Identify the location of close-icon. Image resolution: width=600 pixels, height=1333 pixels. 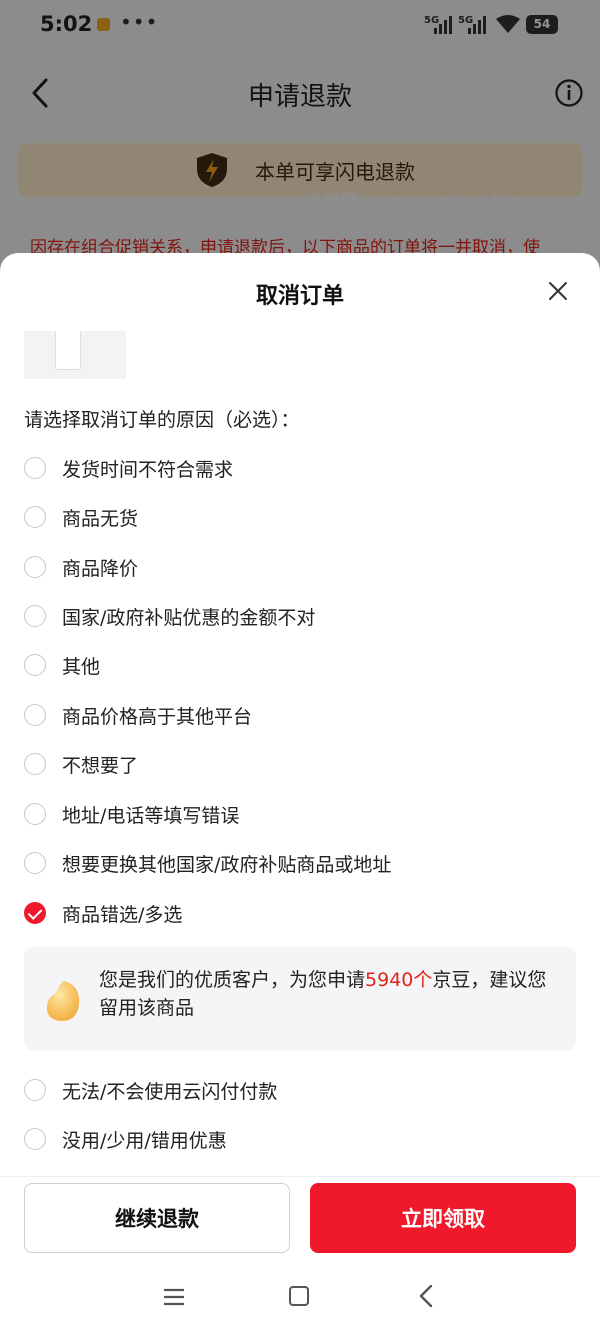
(558, 291).